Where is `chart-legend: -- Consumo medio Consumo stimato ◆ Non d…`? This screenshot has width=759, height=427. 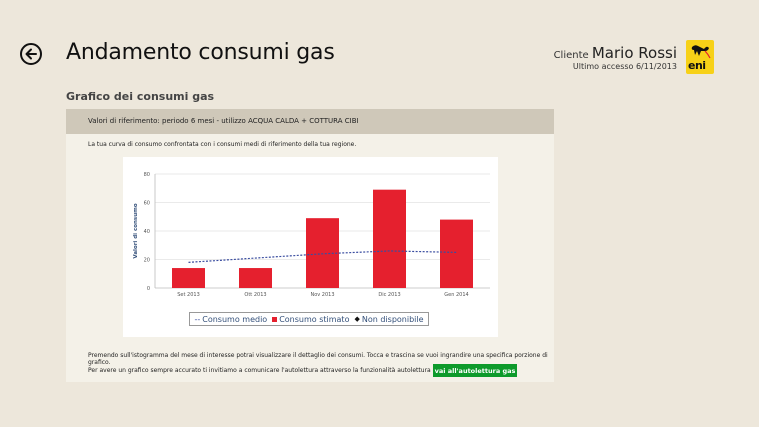
chart-legend: -- Consumo medio Consumo stimato ◆ Non d… is located at coordinates (309, 319).